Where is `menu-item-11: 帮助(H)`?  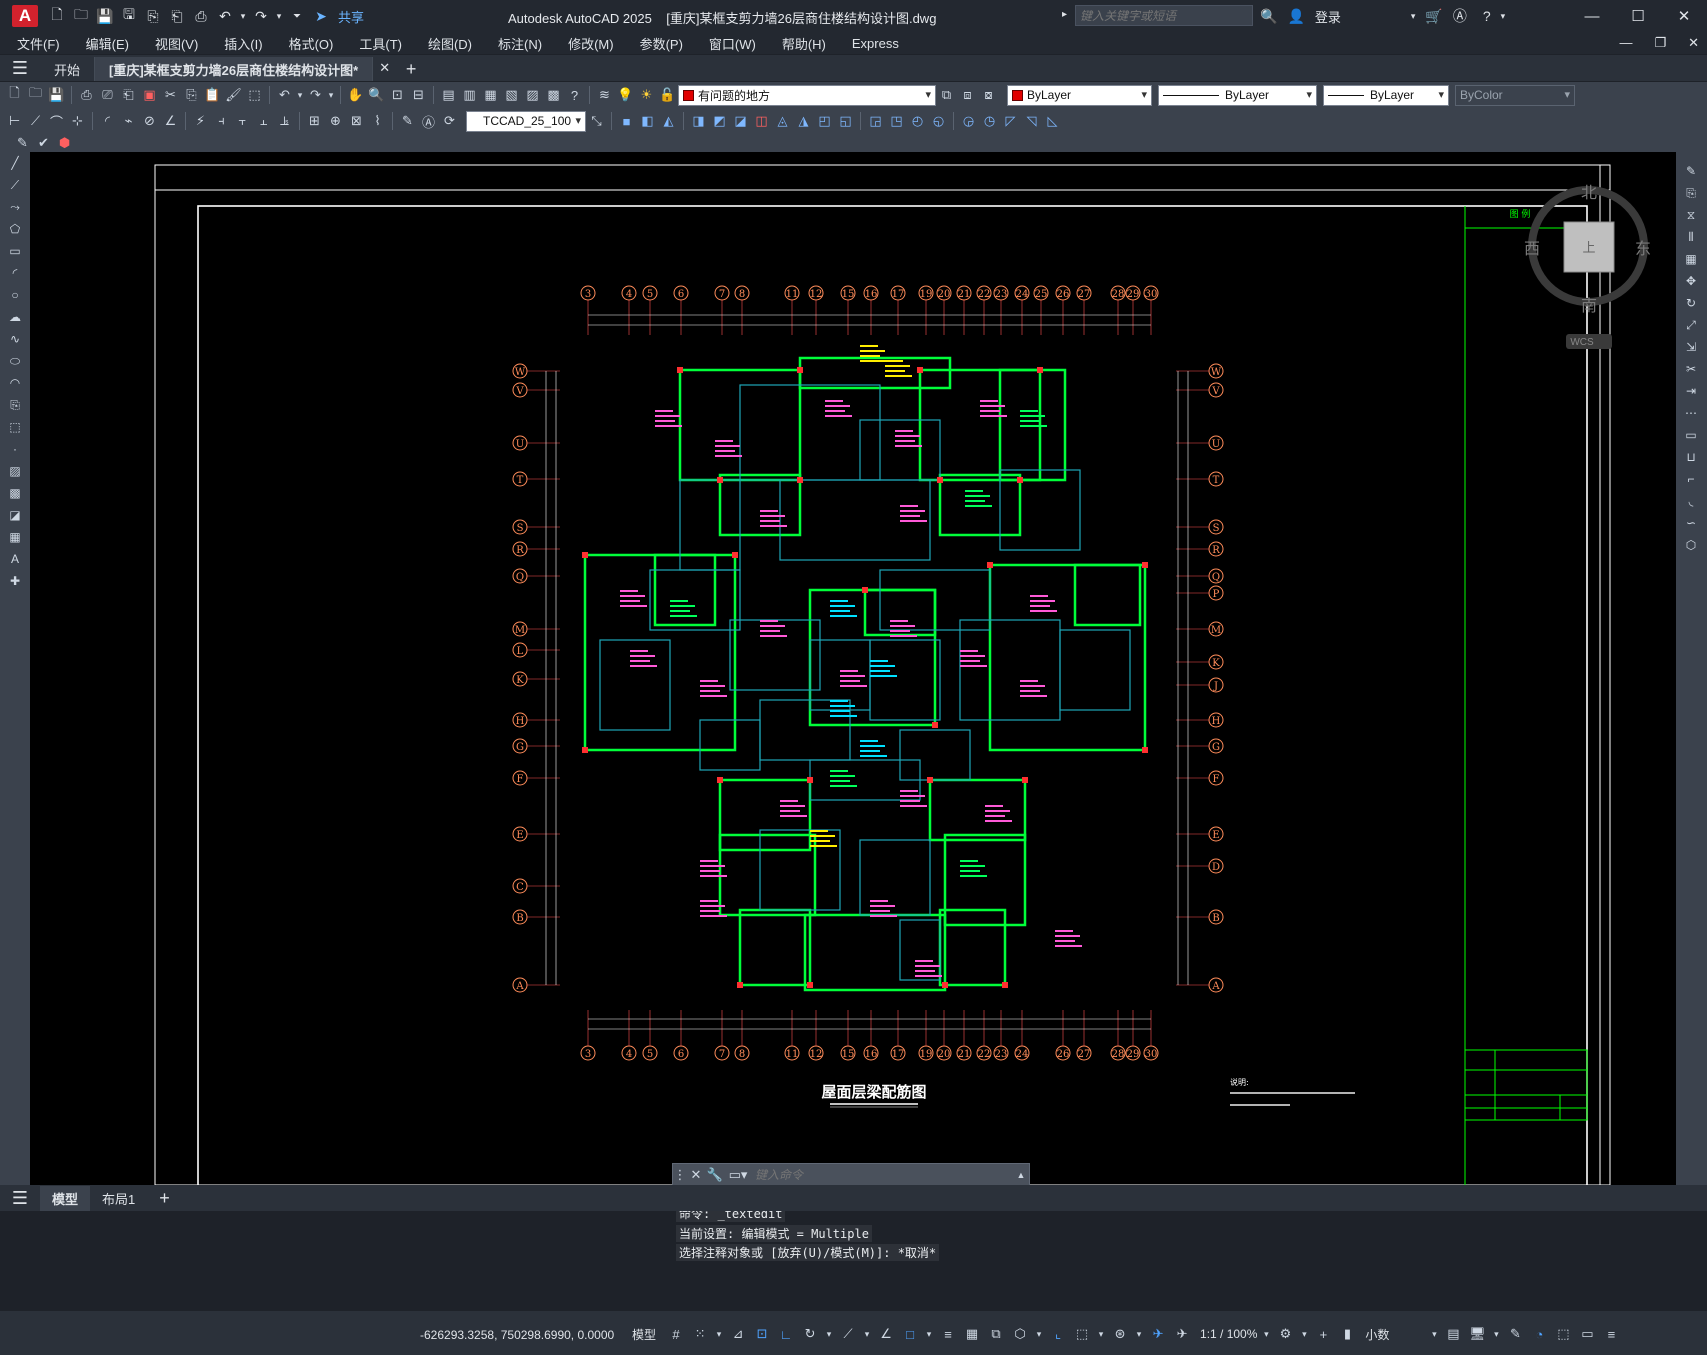 menu-item-11: 帮助(H) is located at coordinates (804, 43).